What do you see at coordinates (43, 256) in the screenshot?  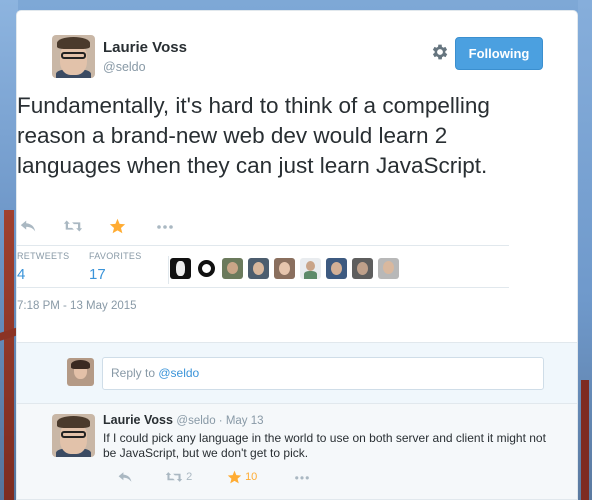 I see `retweets-label: RETWEETS` at bounding box center [43, 256].